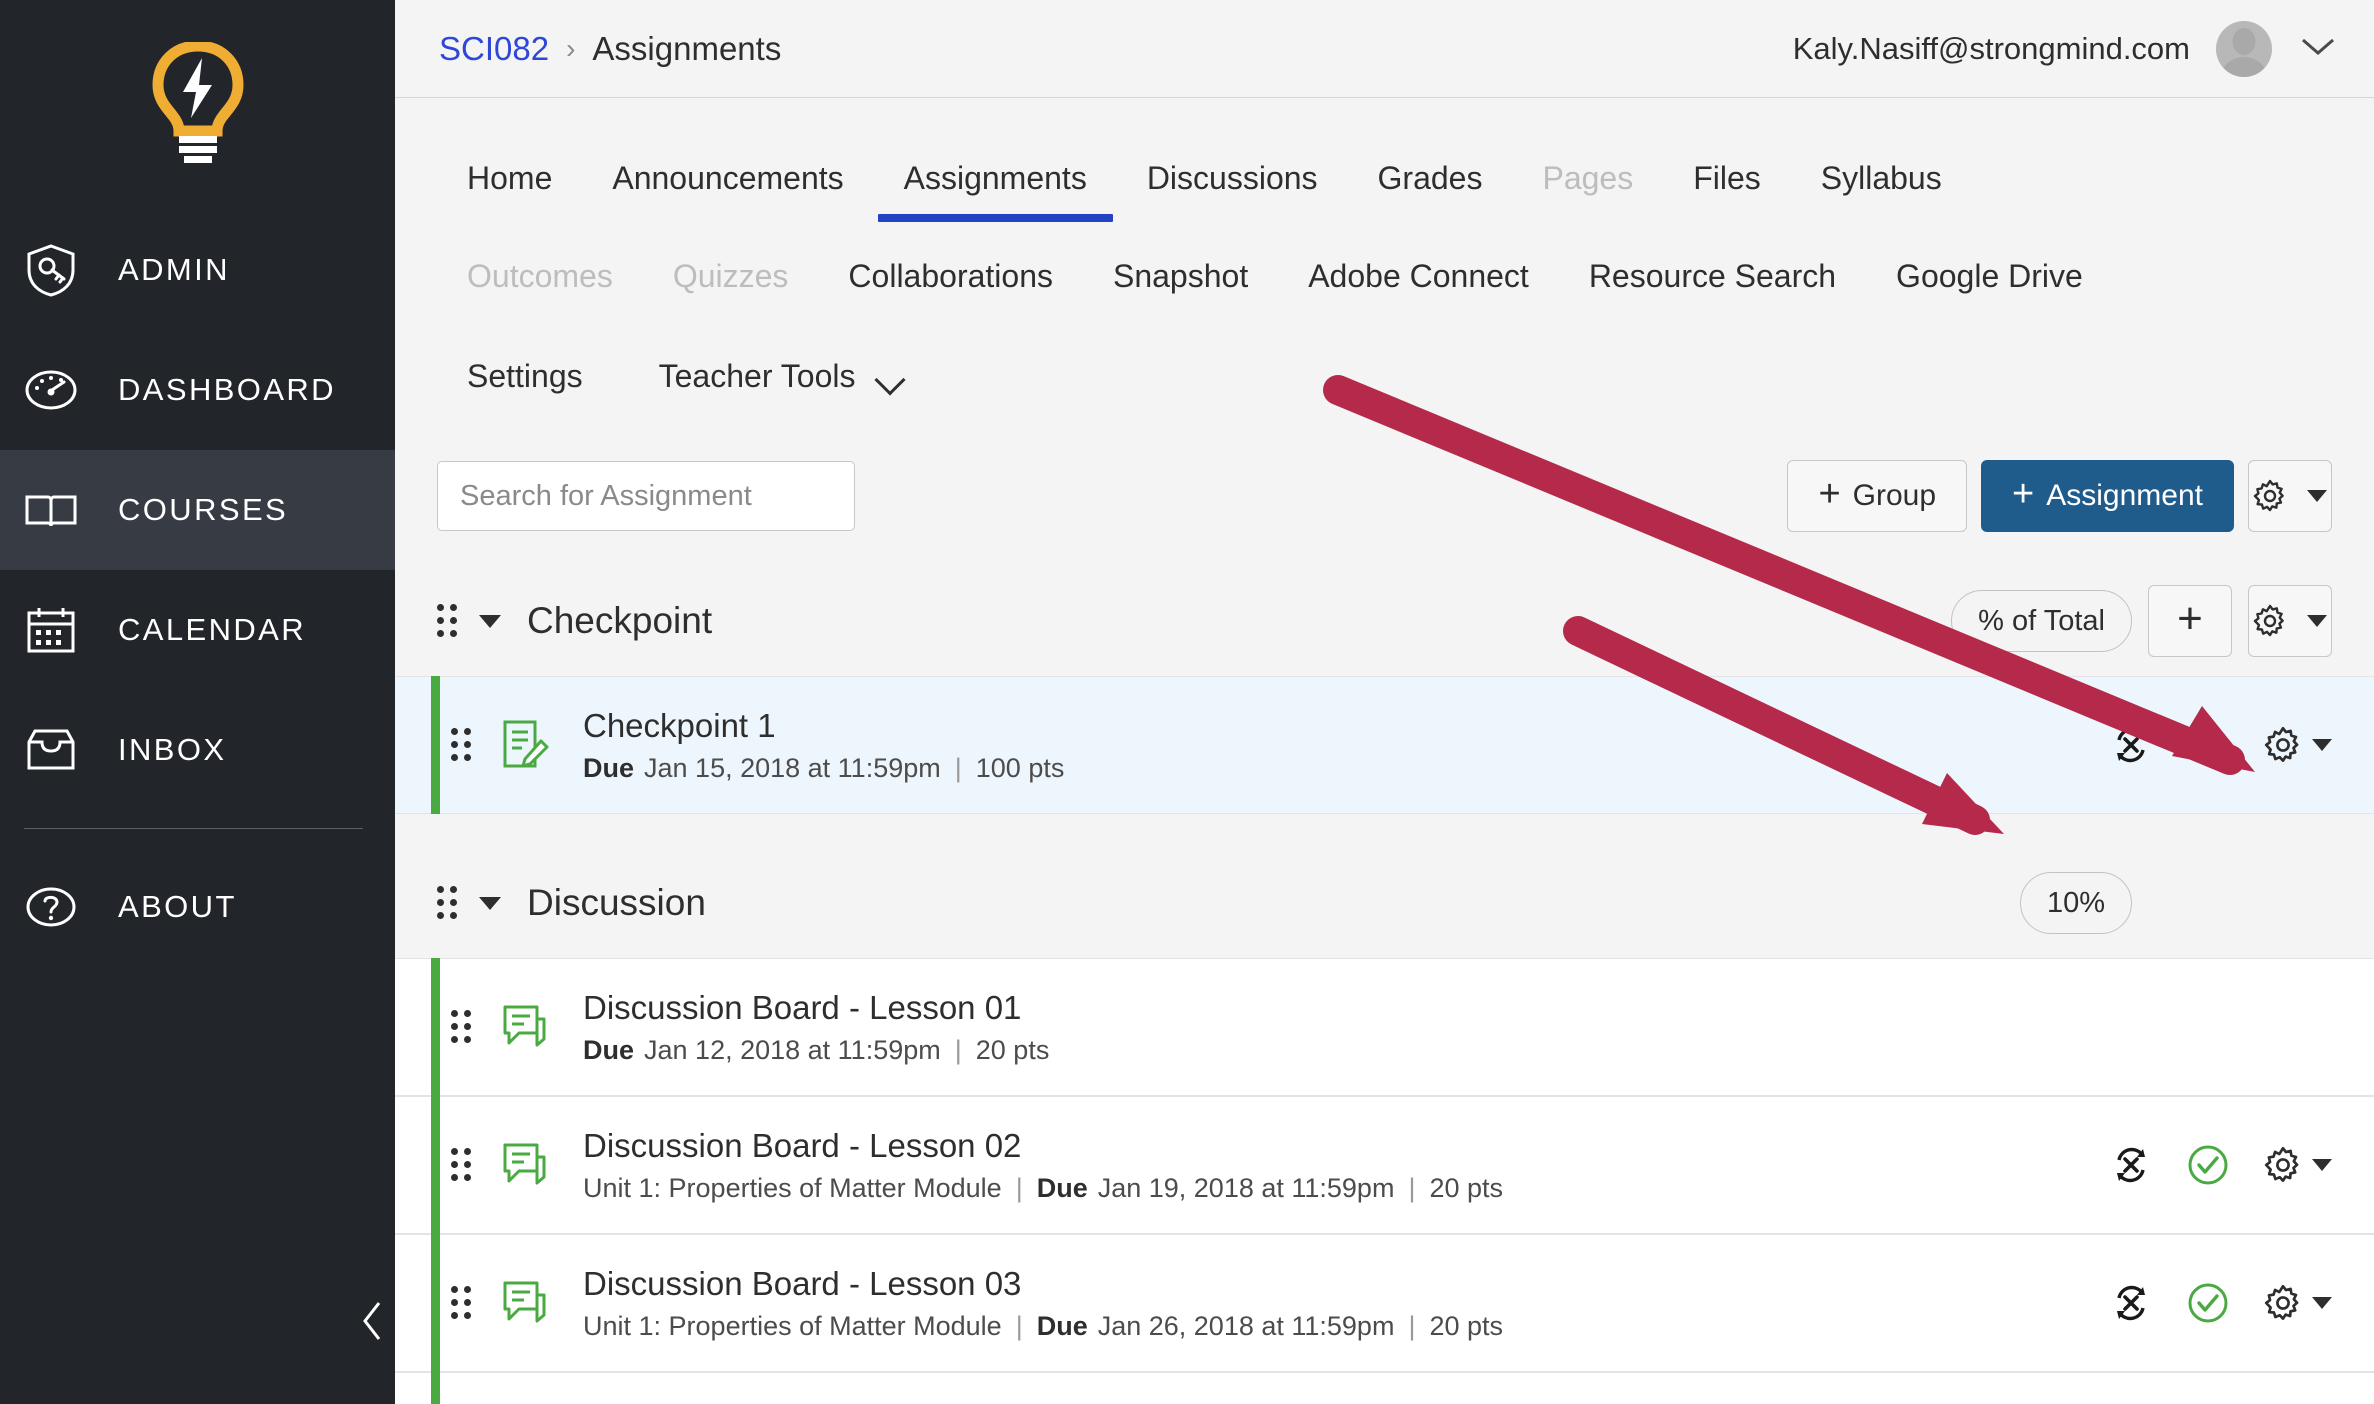 This screenshot has height=1404, width=2374. I want to click on sidebar-item-courses: COURSES, so click(197, 510).